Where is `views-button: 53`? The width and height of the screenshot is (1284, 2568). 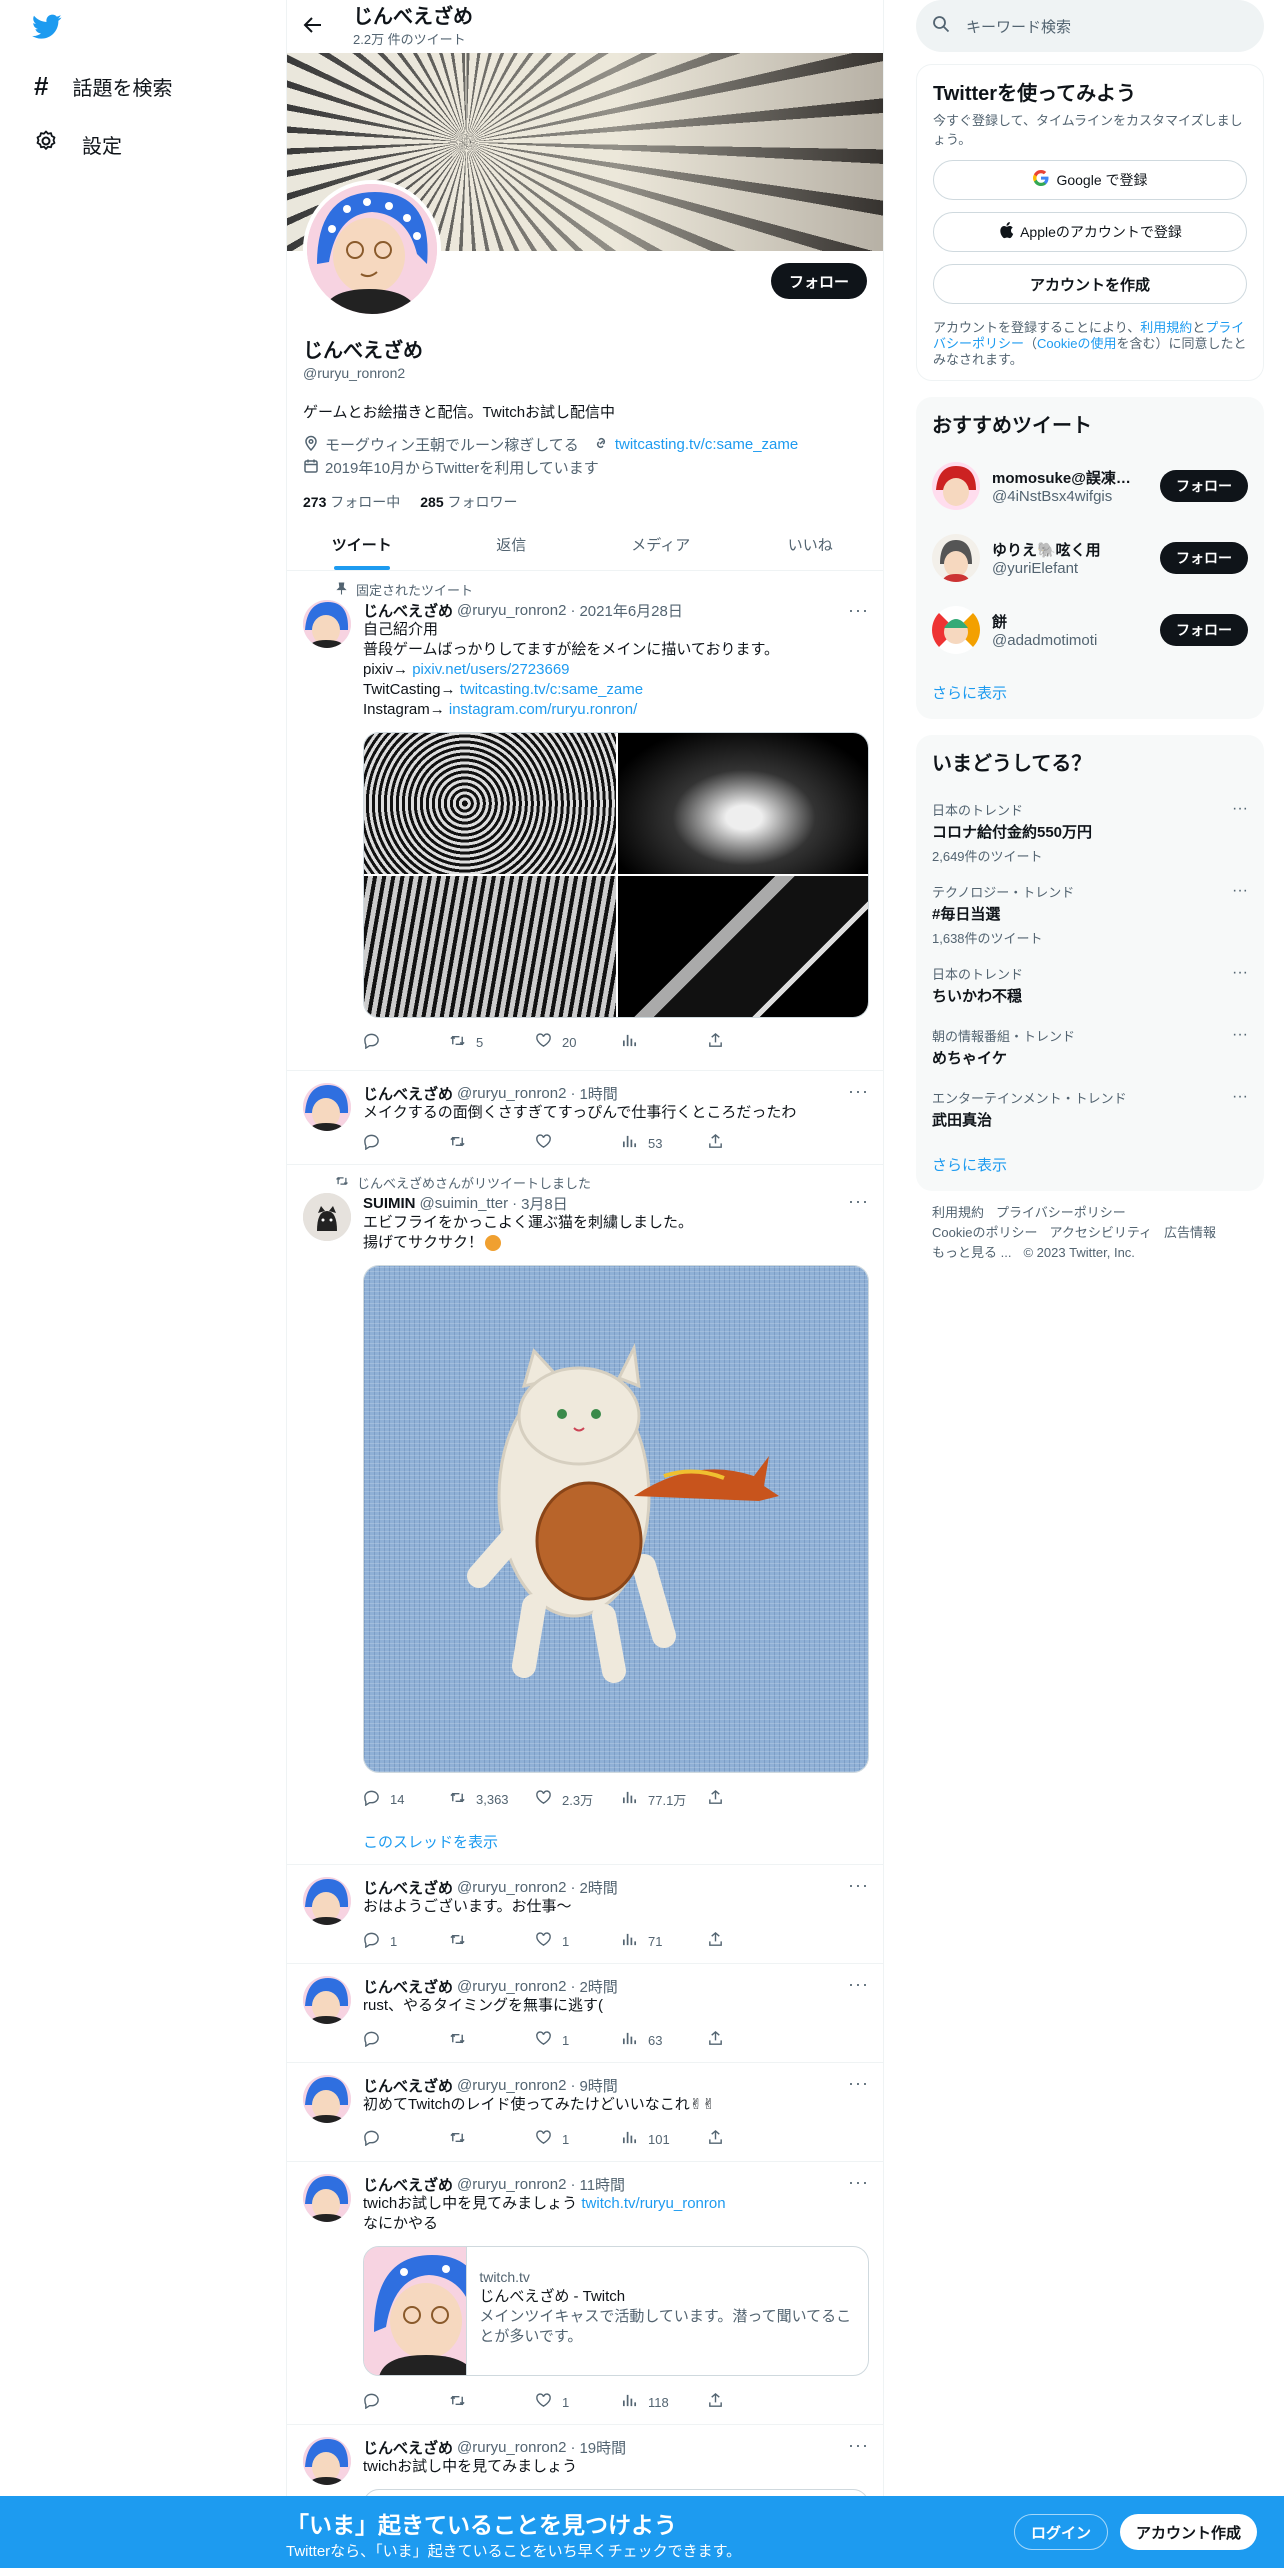 views-button: 53 is located at coordinates (664, 1143).